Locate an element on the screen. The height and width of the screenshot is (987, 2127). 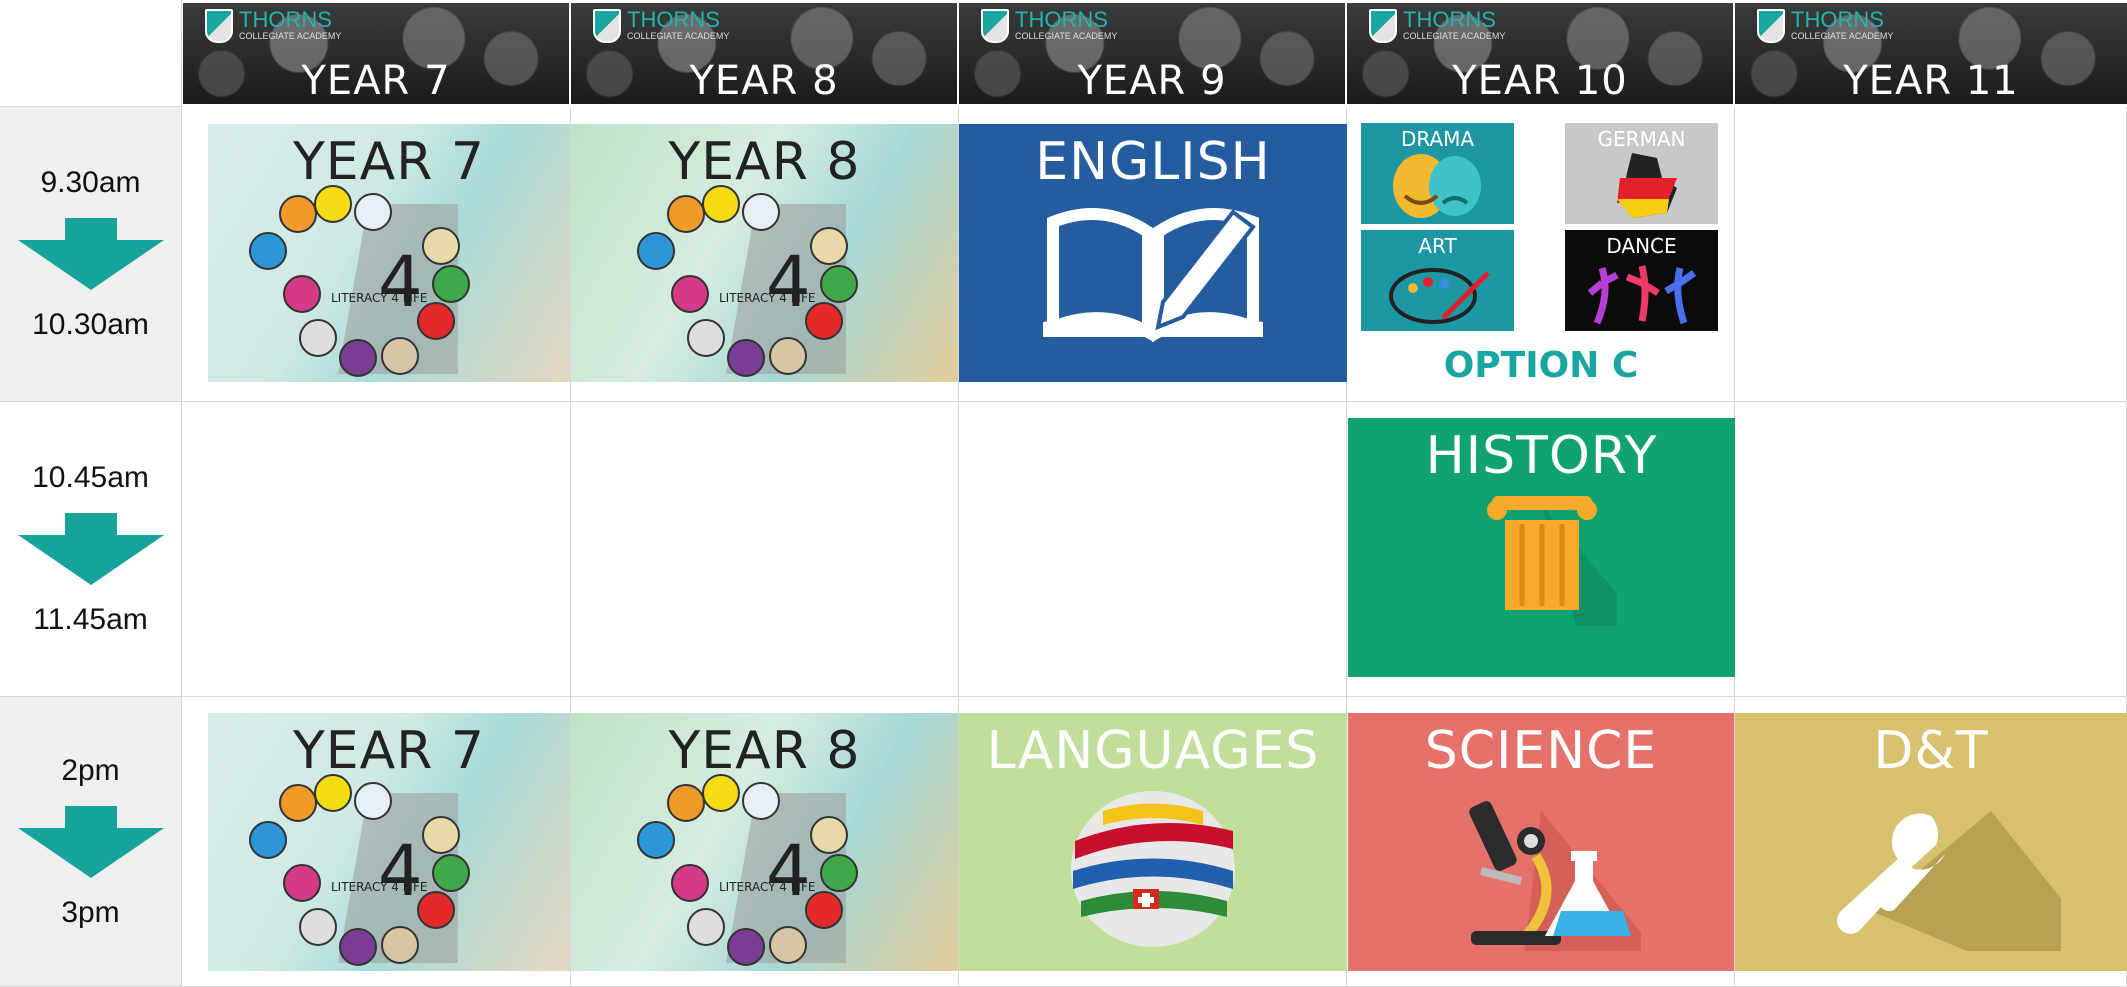
tile-title: D&T is located at coordinates (1931, 751).